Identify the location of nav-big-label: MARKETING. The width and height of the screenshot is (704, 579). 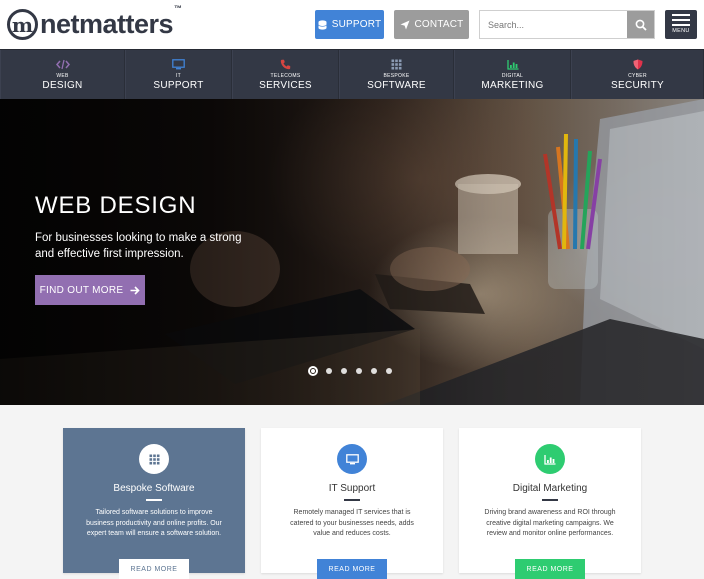
(512, 85).